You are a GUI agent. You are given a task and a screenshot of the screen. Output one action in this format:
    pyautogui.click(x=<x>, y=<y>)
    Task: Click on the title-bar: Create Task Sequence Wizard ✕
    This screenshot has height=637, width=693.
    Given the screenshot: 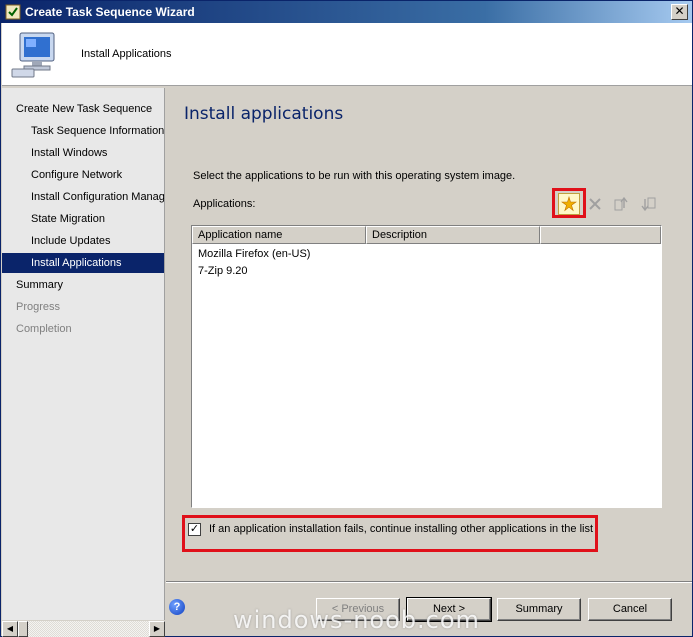 What is the action you would take?
    pyautogui.click(x=346, y=12)
    